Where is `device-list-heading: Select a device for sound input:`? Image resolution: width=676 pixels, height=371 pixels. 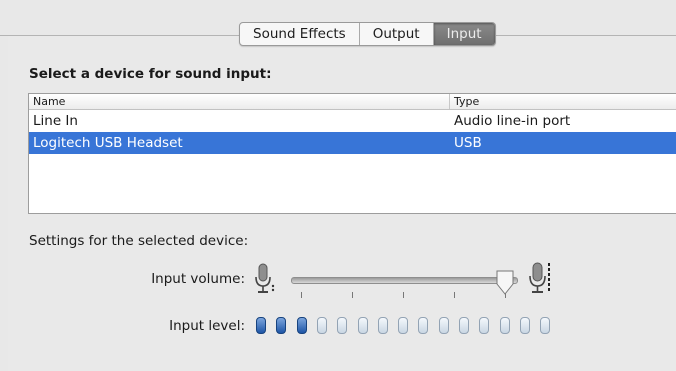 device-list-heading: Select a device for sound input: is located at coordinates (150, 74).